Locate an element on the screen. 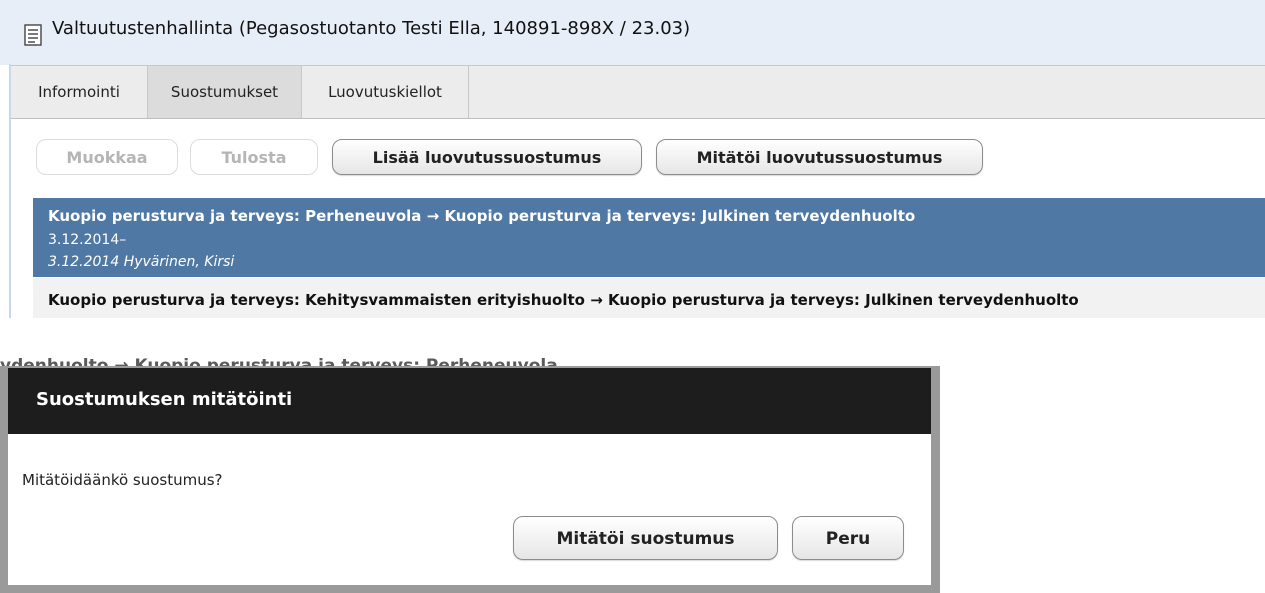 This screenshot has height=593, width=1265. cancel-button: Peru is located at coordinates (848, 538).